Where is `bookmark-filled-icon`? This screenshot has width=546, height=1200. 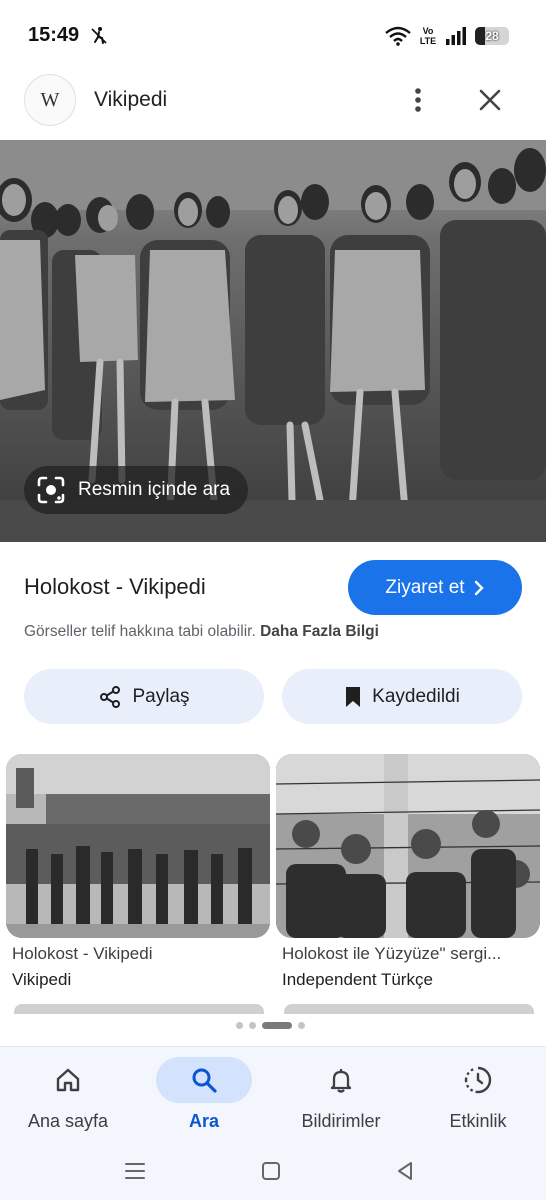
bookmark-filled-icon is located at coordinates (353, 696).